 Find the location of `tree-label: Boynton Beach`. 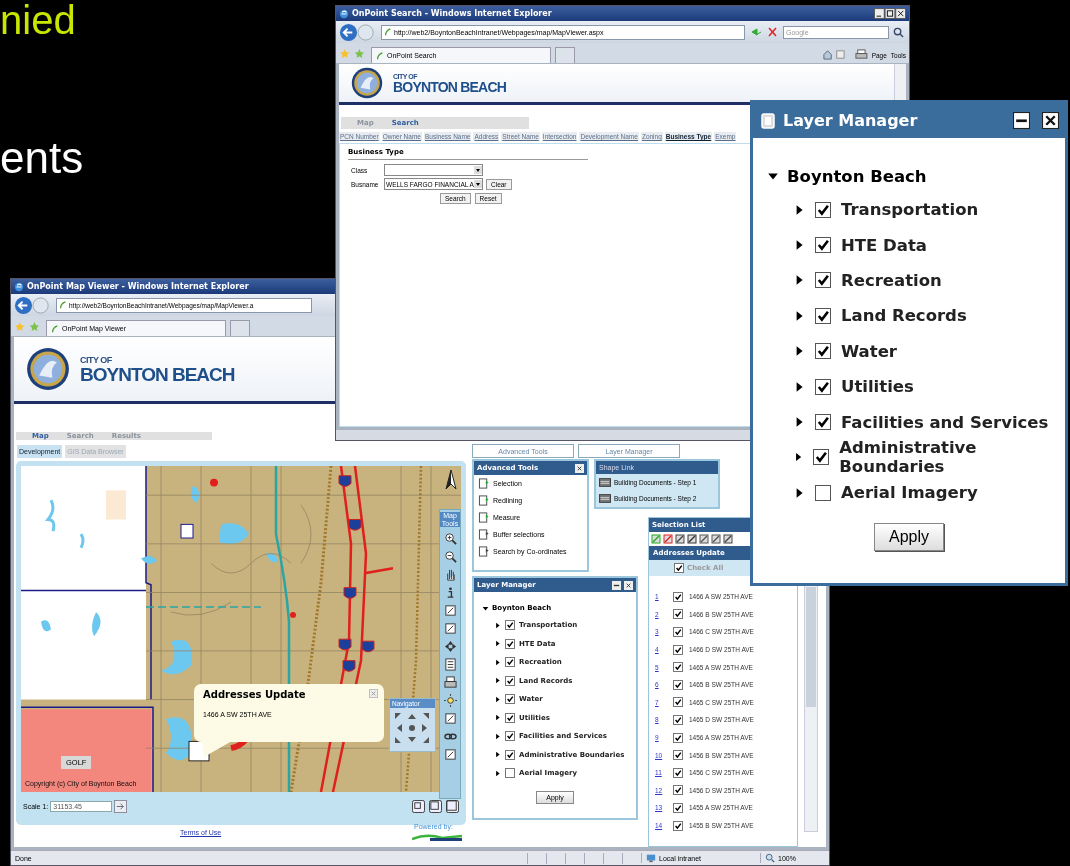

tree-label: Boynton Beach is located at coordinates (857, 176).